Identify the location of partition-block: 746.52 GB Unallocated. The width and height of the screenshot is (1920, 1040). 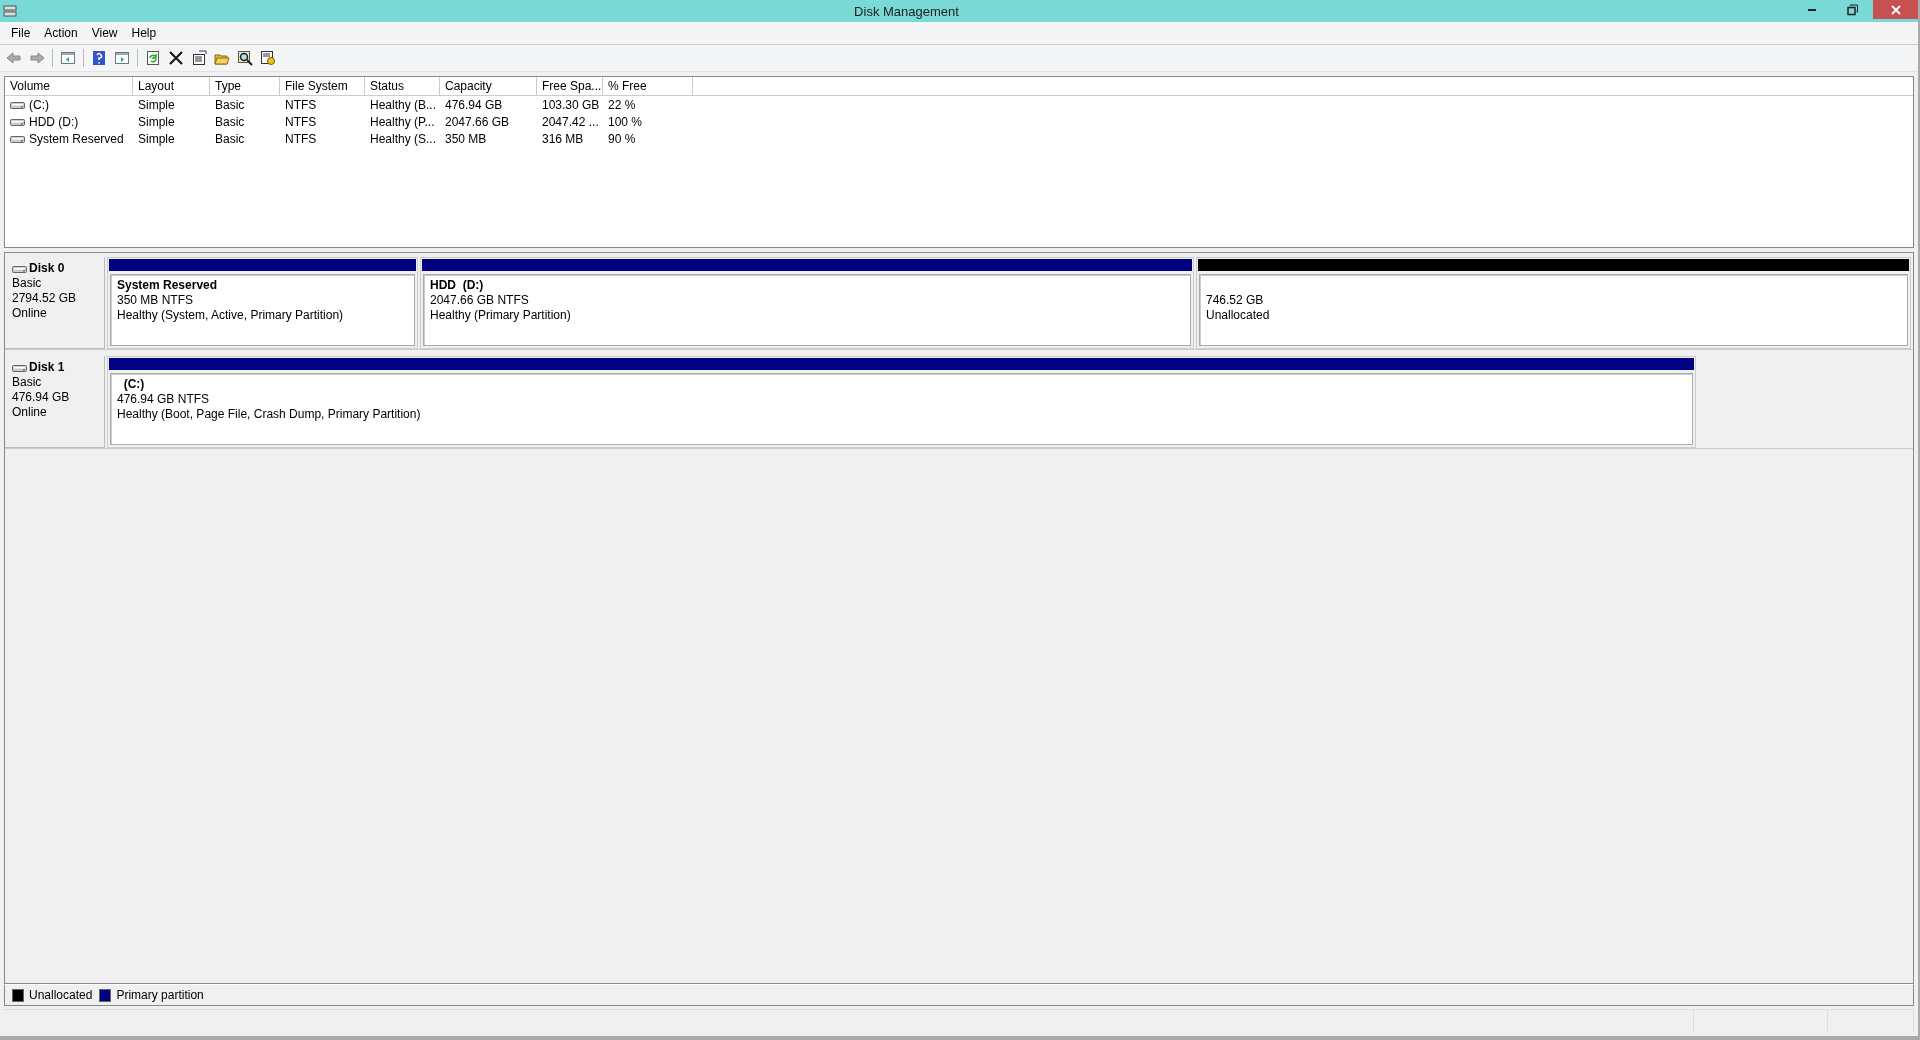
(1553, 303).